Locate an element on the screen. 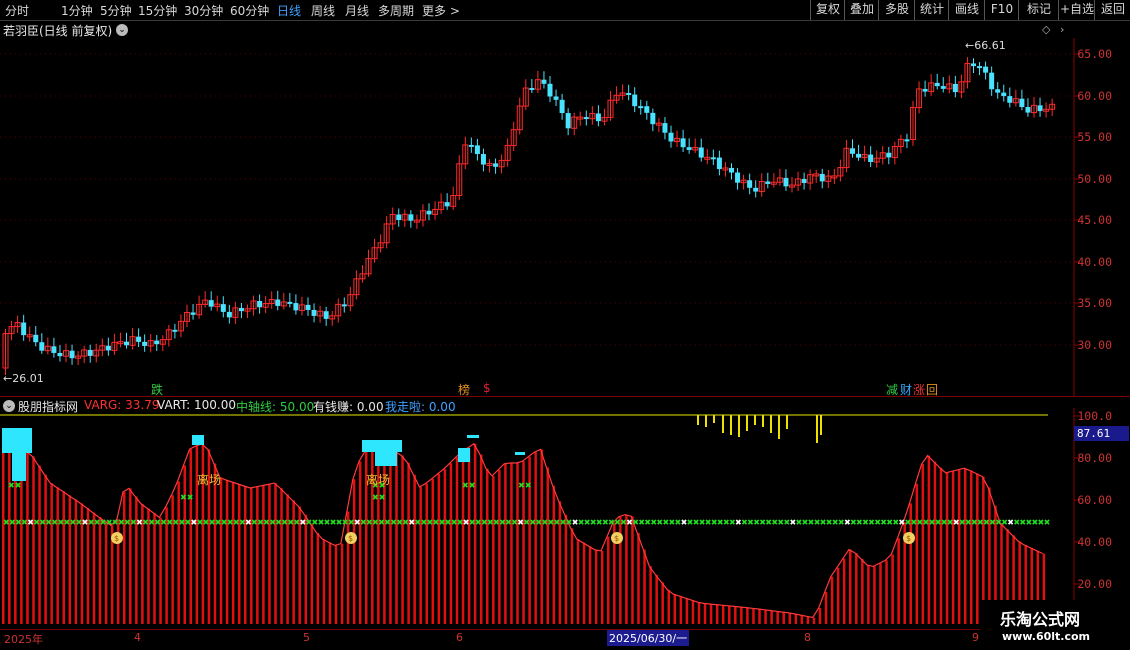 The height and width of the screenshot is (650, 1130). price-tick-label: 45.00 is located at coordinates (1094, 220).